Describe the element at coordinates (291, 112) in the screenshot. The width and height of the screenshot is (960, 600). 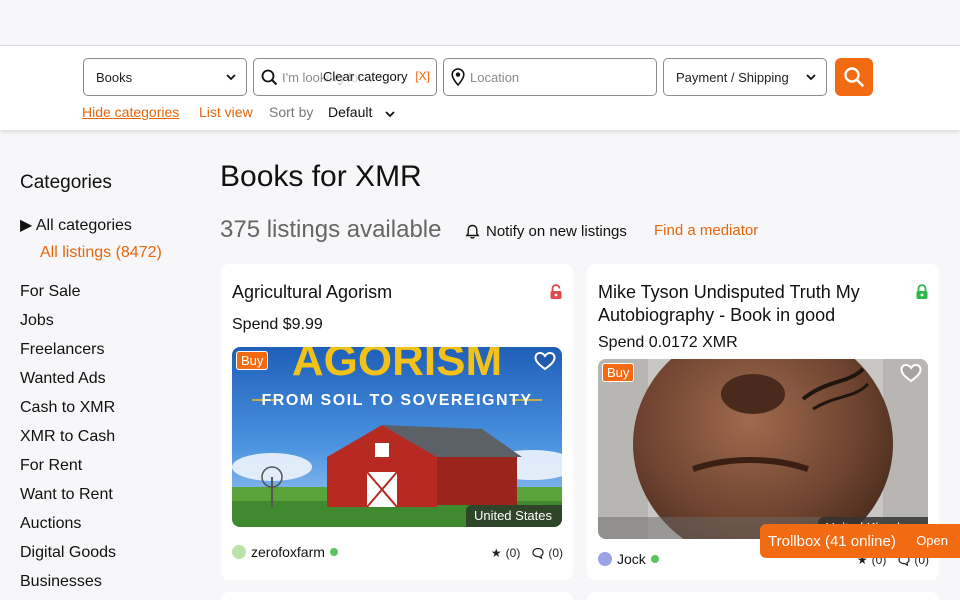
I see `sort-by-label: Sort by` at that location.